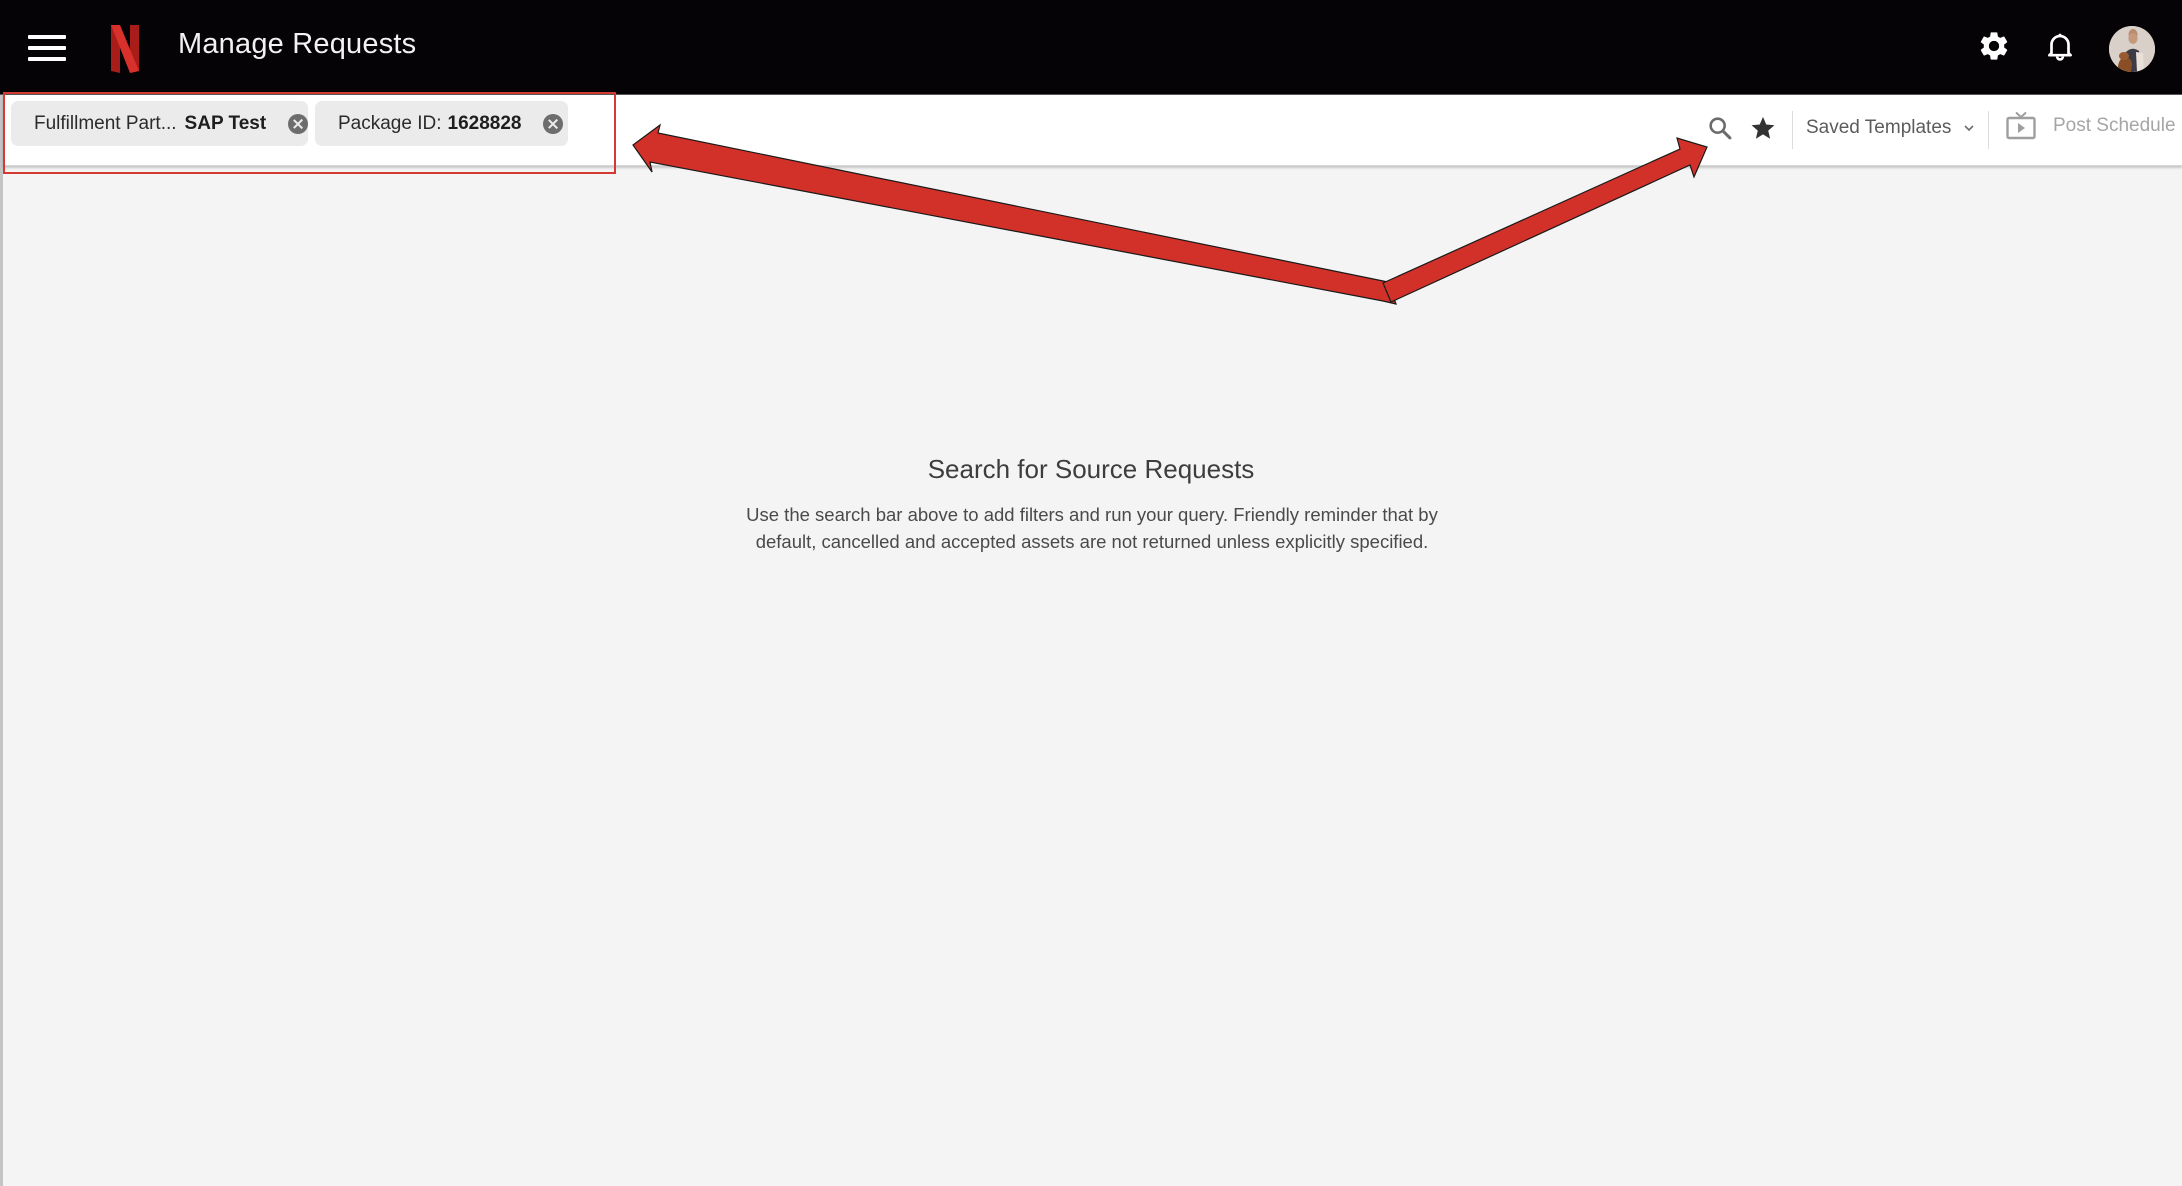 The image size is (2182, 1186). Describe the element at coordinates (2114, 125) in the screenshot. I see `post-schedule-label: Post Schedule` at that location.